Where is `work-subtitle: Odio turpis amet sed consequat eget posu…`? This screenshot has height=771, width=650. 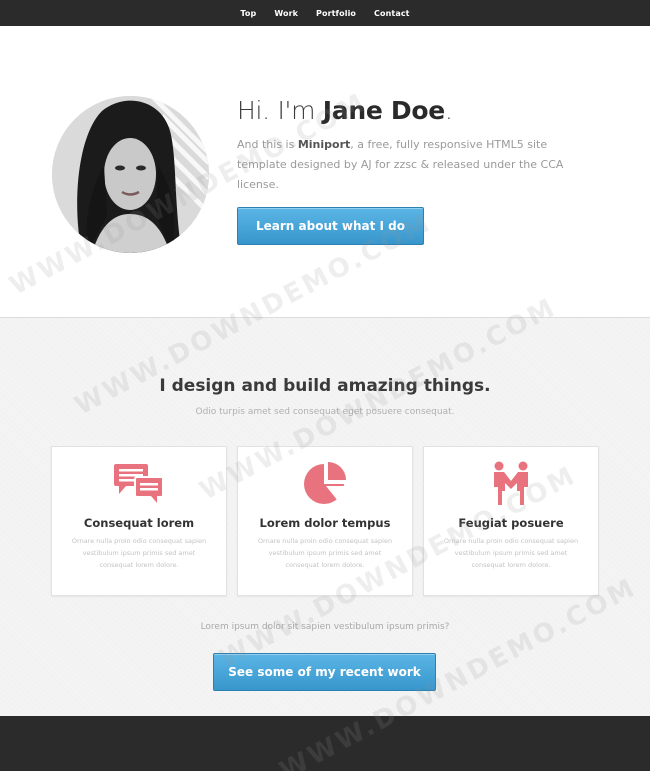 work-subtitle: Odio turpis amet sed consequat eget posu… is located at coordinates (325, 412).